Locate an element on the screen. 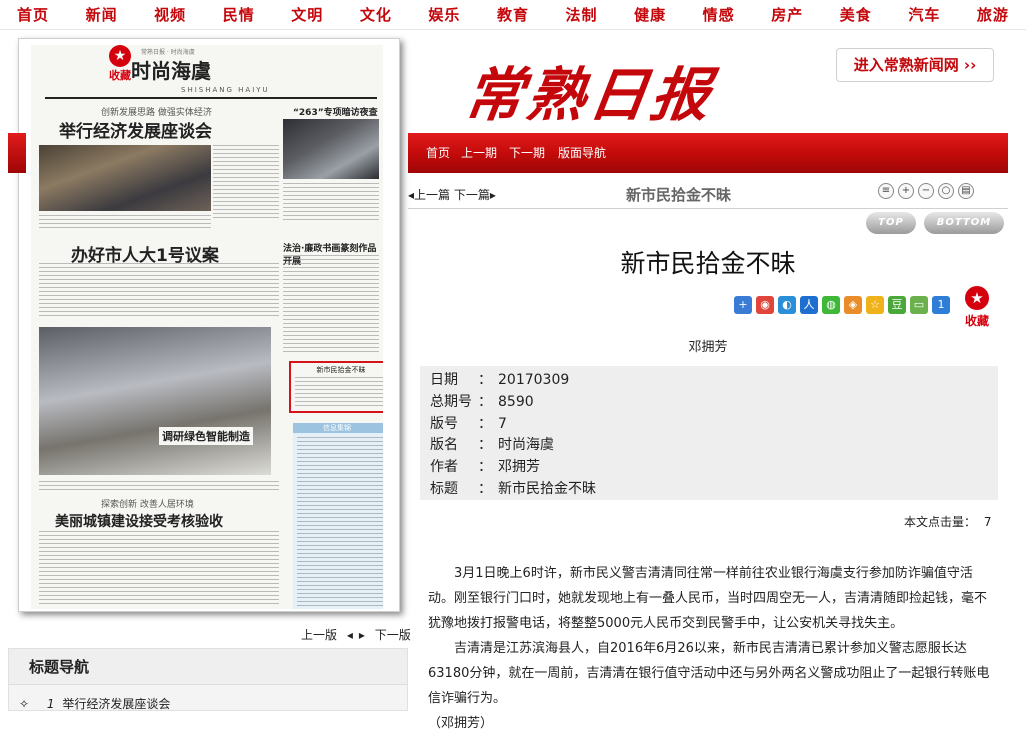  top-nav-link: 法制 is located at coordinates (582, 14).